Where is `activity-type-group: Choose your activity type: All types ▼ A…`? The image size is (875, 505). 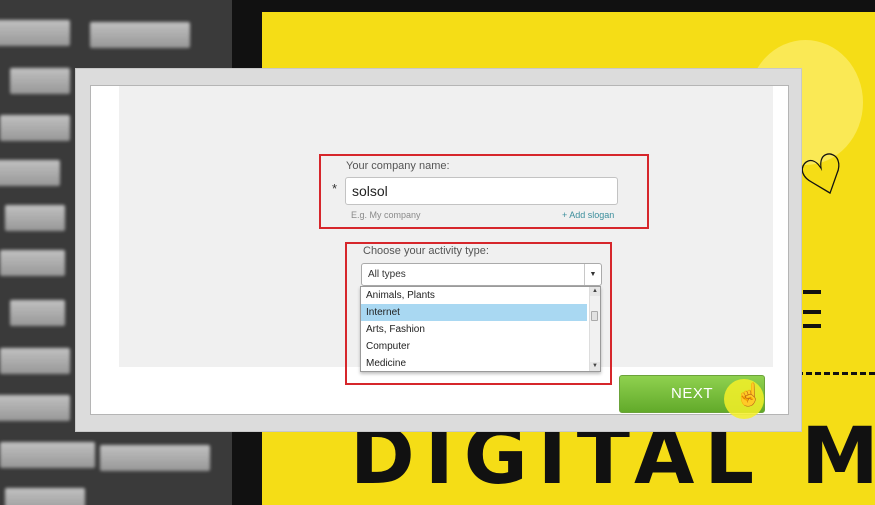
activity-type-group: Choose your activity type: All types ▼ A… is located at coordinates (478, 313).